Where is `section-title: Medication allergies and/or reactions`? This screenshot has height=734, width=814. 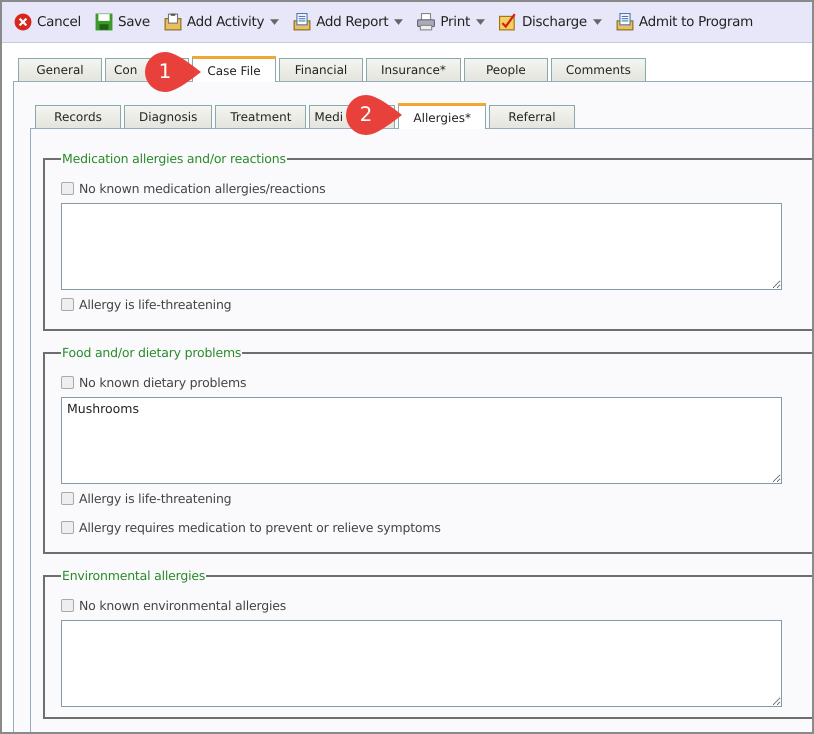
section-title: Medication allergies and/or reactions is located at coordinates (174, 158).